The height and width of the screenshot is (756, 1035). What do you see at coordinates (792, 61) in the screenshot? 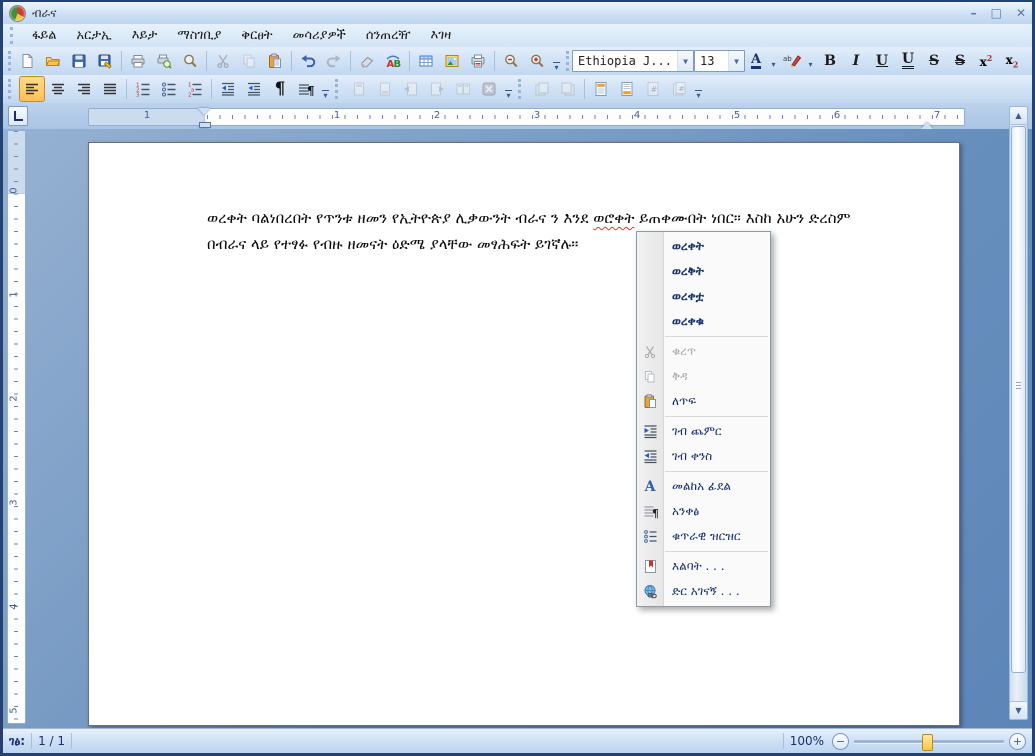
I see `highlight-button: ab` at bounding box center [792, 61].